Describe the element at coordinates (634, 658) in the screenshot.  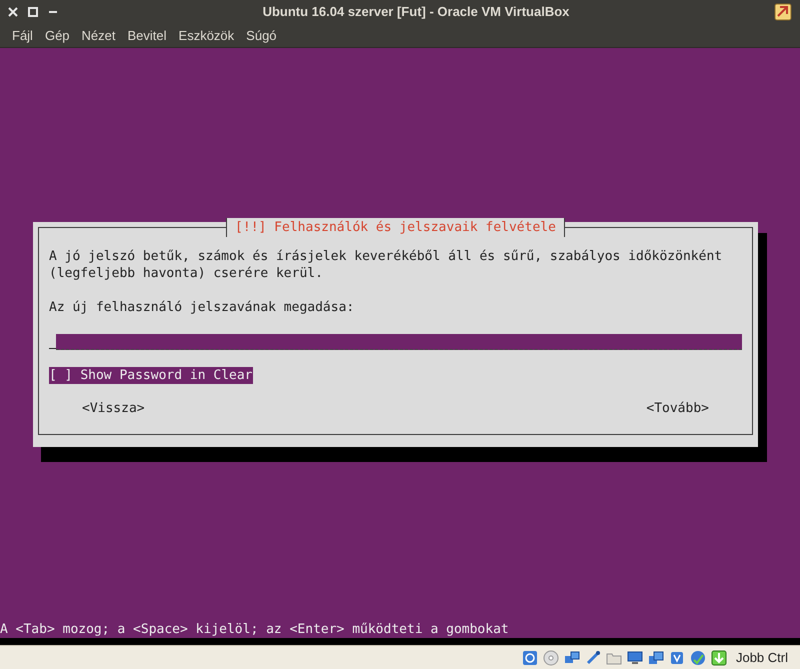
I see `display-icon` at that location.